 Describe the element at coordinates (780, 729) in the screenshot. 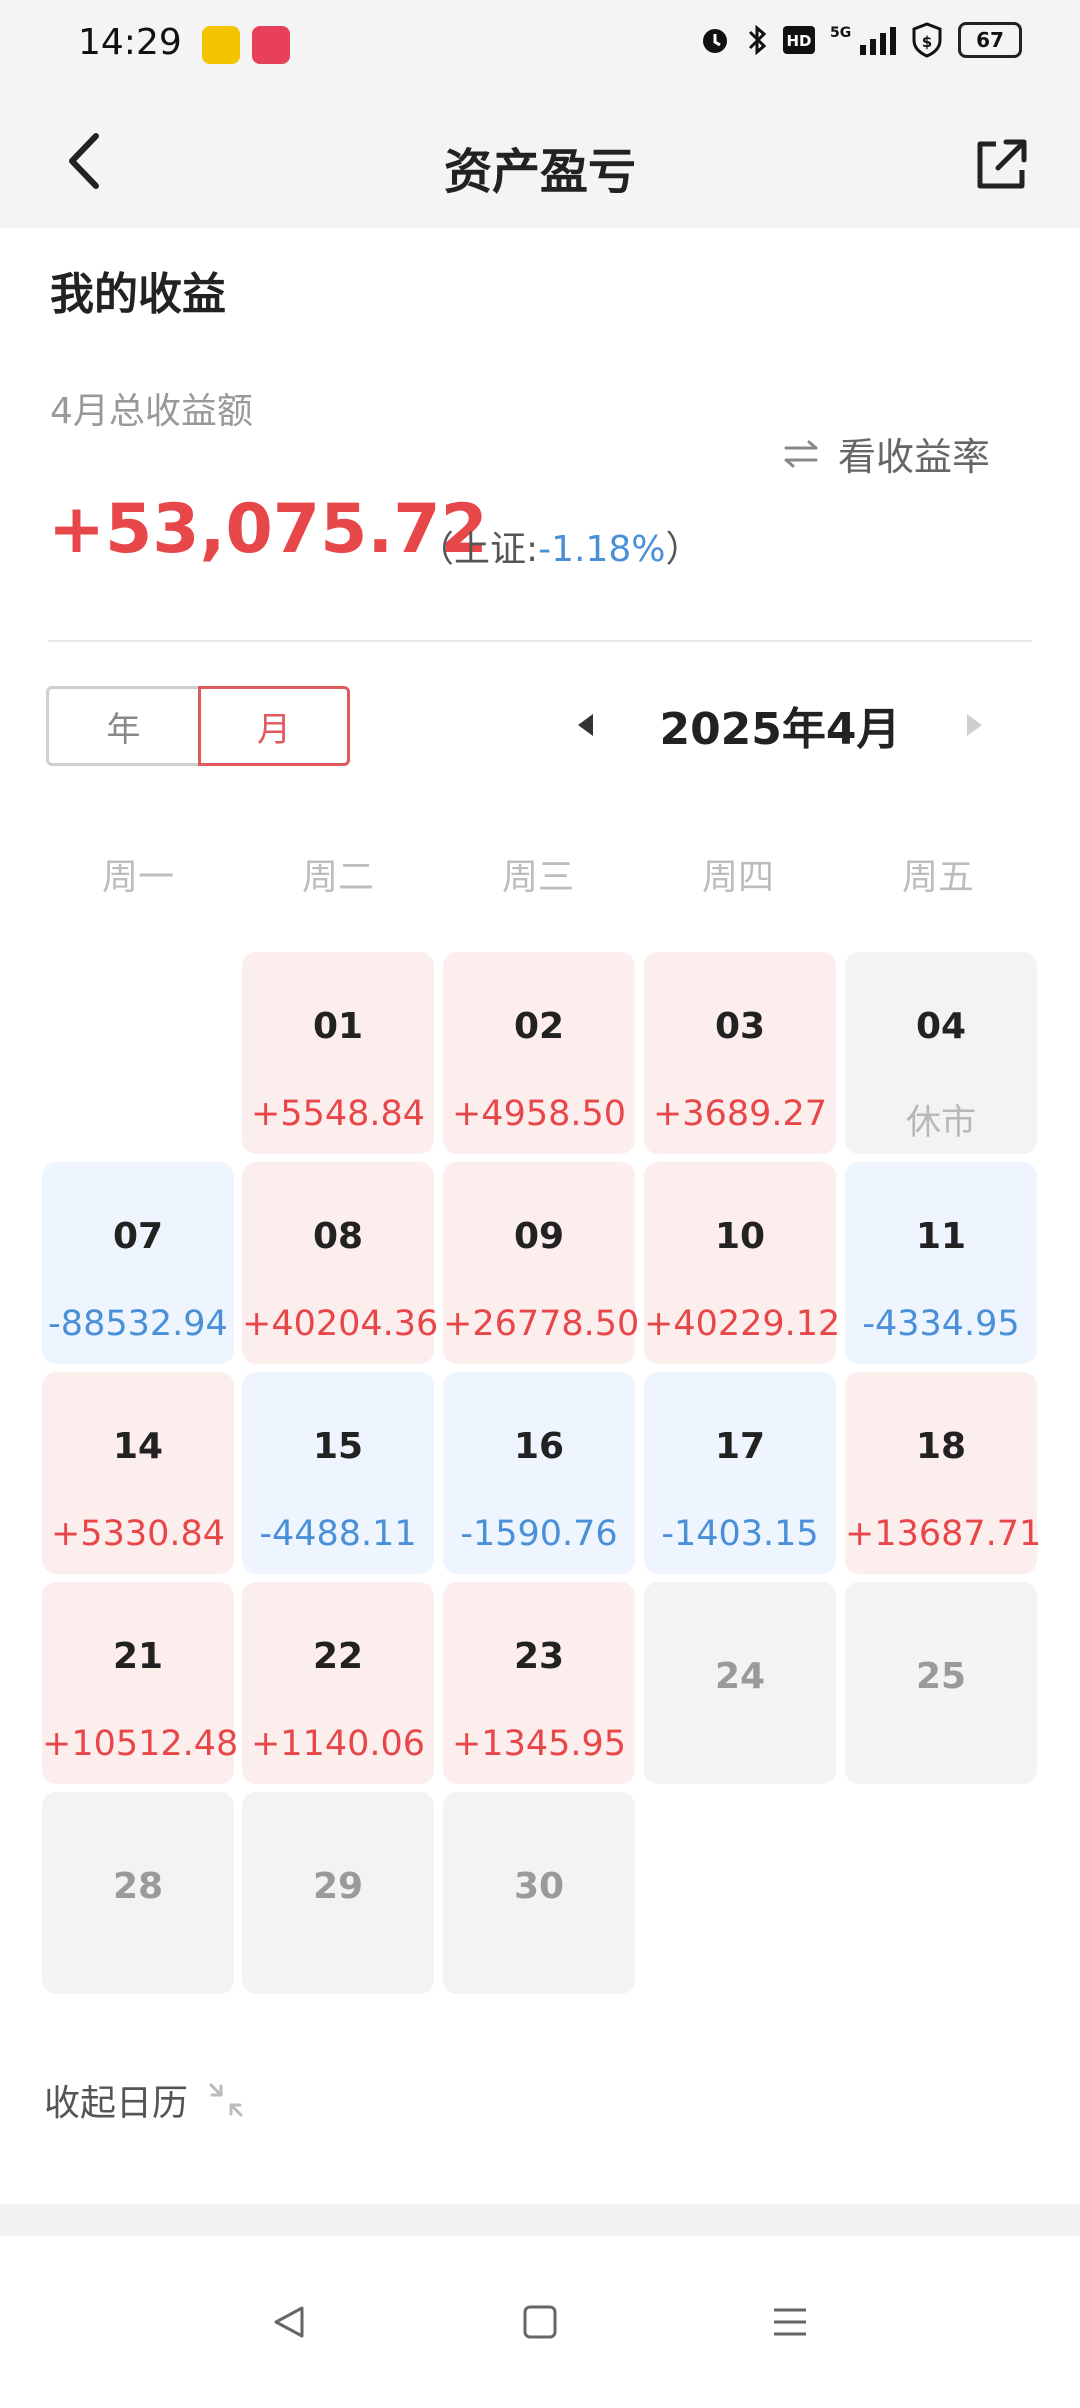

I see `month-label: 2025年4月` at that location.